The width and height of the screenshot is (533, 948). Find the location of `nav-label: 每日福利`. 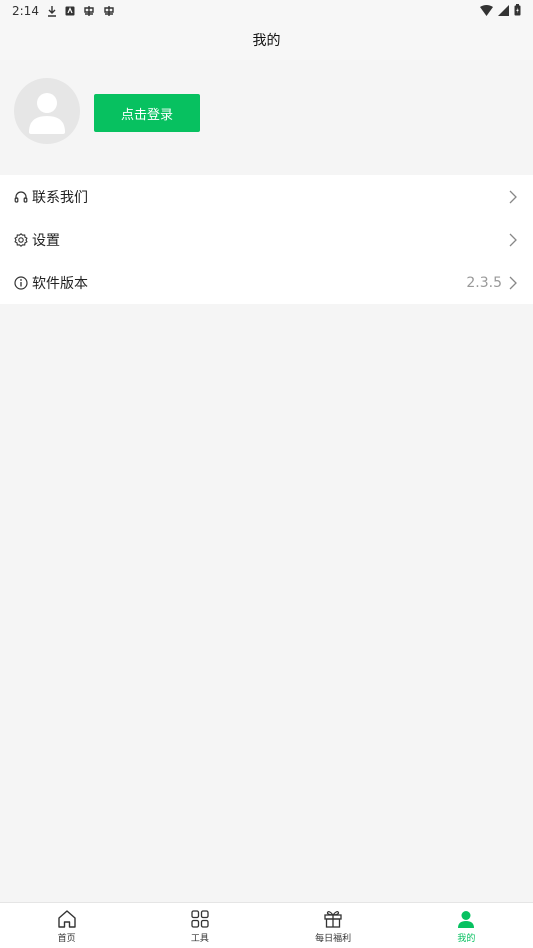

nav-label: 每日福利 is located at coordinates (333, 939).